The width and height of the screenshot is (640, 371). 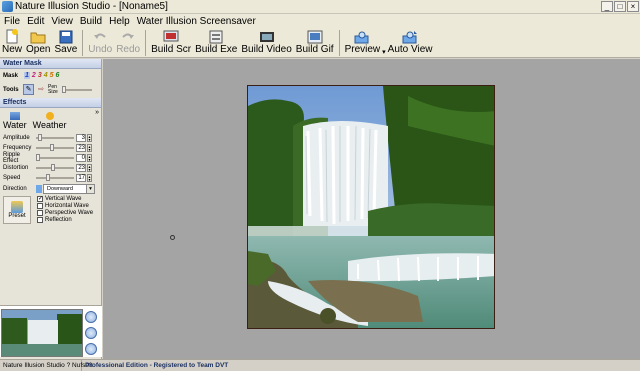 What do you see at coordinates (42, 333) in the screenshot?
I see `thumbnail-image` at bounding box center [42, 333].